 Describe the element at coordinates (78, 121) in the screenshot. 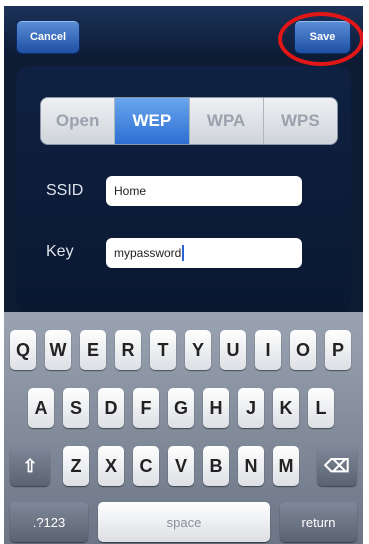

I see `tab-open: Open` at that location.